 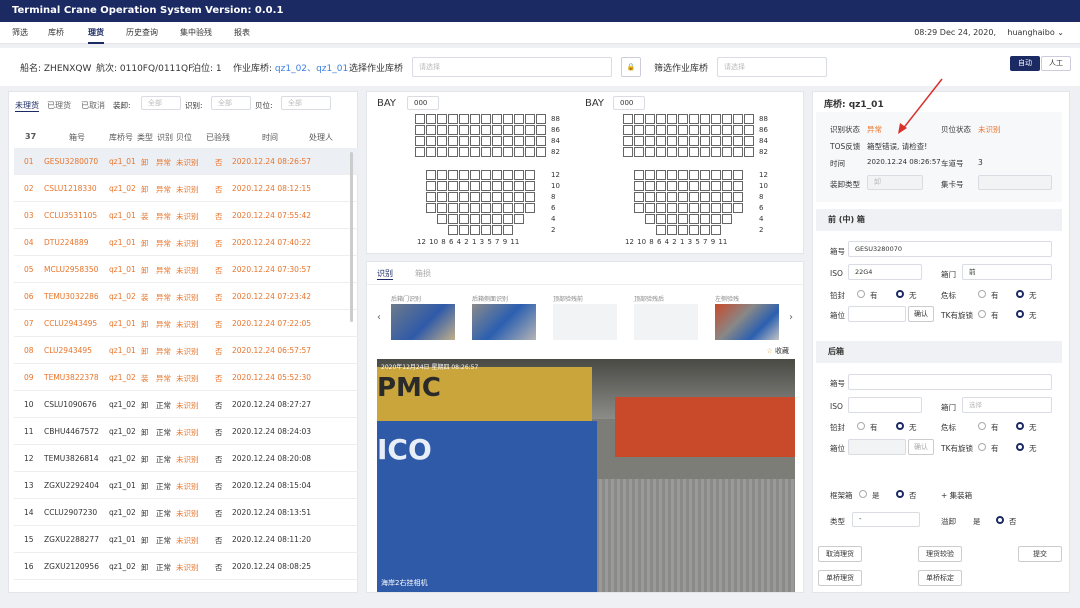 What do you see at coordinates (877, 314) in the screenshot?
I see `front-slot-input` at bounding box center [877, 314].